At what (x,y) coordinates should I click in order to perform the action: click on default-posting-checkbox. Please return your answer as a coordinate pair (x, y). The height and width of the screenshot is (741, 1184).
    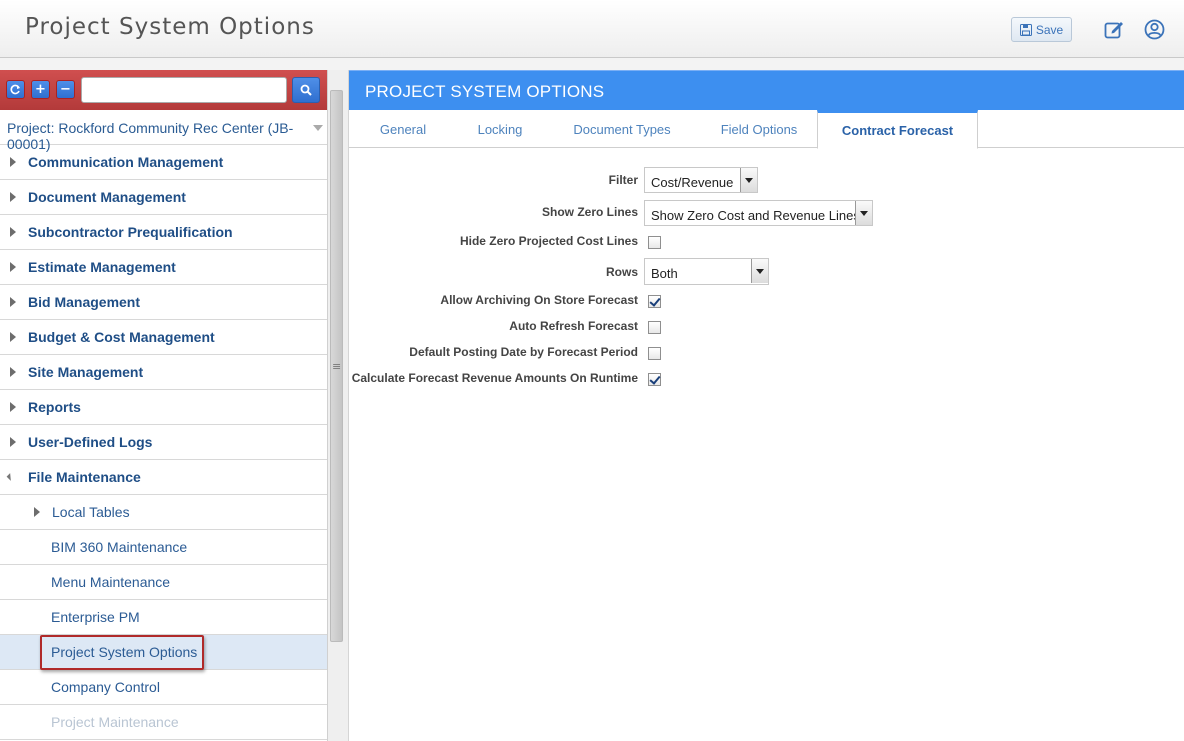
    Looking at the image, I should click on (654, 353).